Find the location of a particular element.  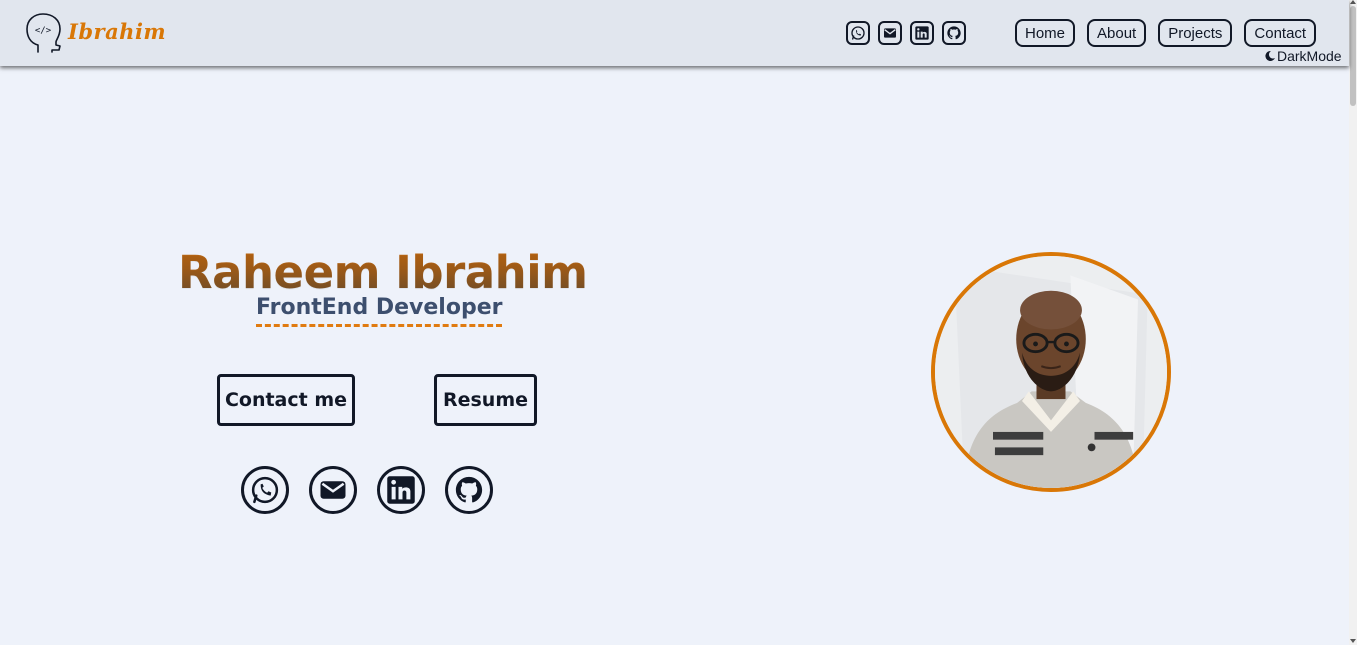

dark-mode-toggle: DarkMode is located at coordinates (1303, 56).